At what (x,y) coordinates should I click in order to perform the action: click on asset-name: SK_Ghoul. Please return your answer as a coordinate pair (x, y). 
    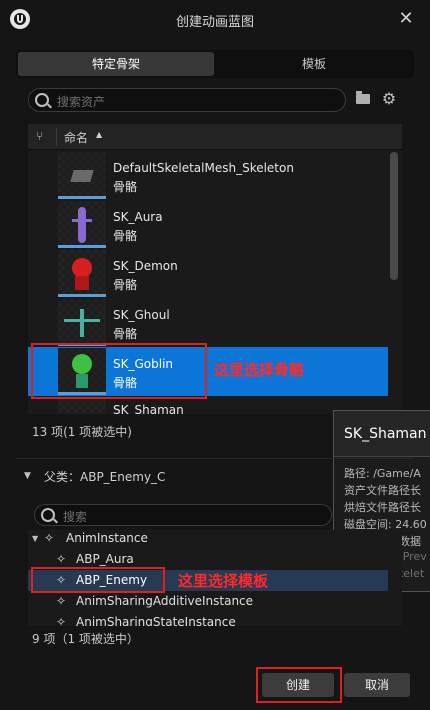
    Looking at the image, I should click on (141, 315).